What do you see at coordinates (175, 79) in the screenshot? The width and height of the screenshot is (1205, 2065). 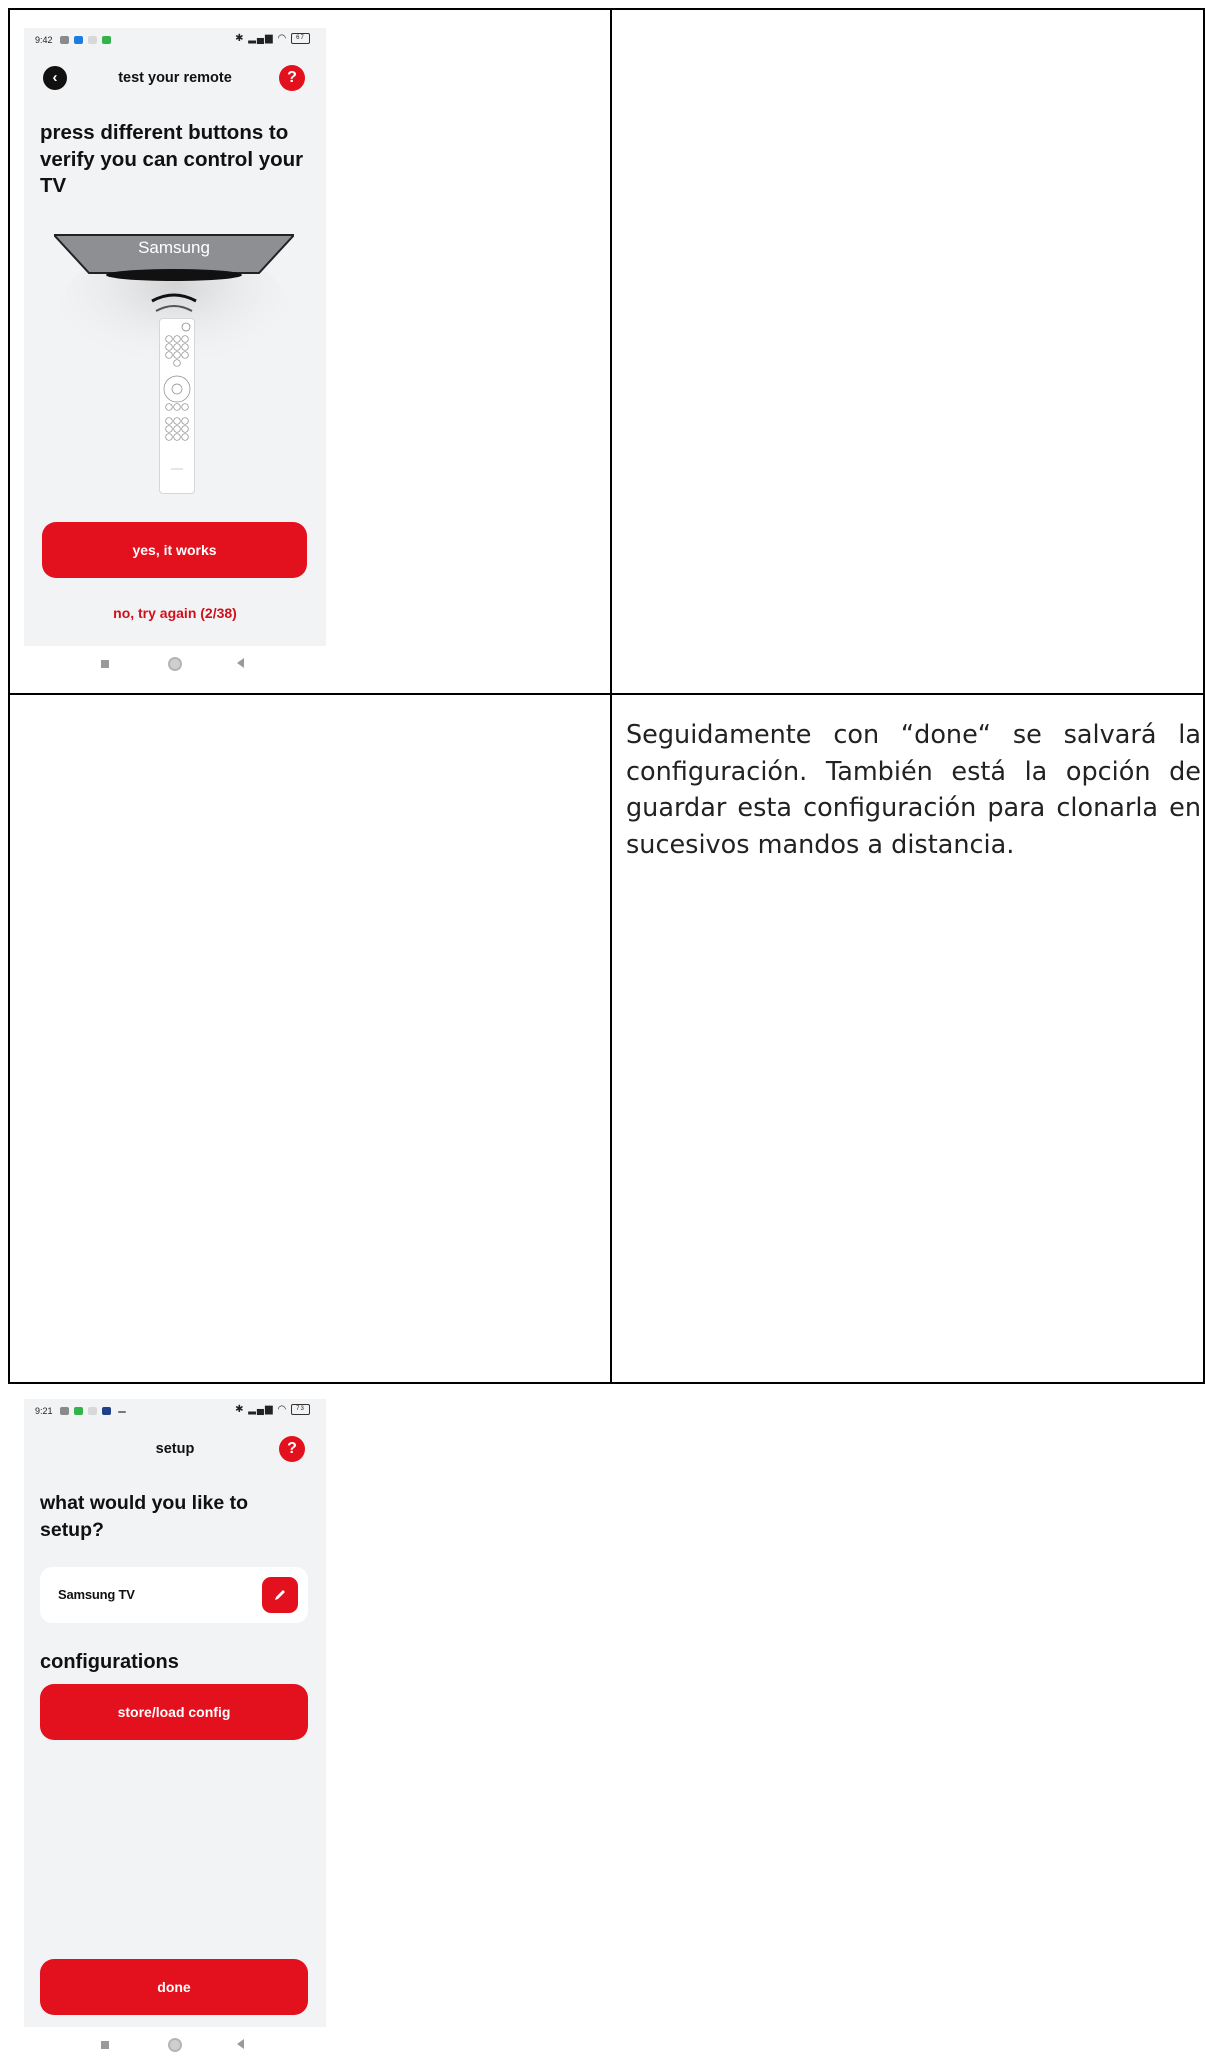 I see `app-bar: ‹ test your remote ?` at bounding box center [175, 79].